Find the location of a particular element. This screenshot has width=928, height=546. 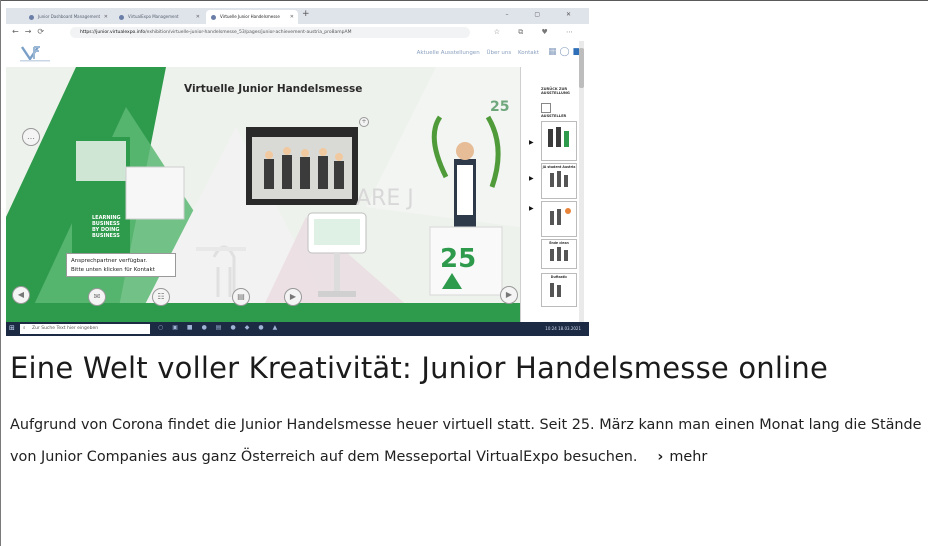

tray-time: 10:24 is located at coordinates (551, 328).